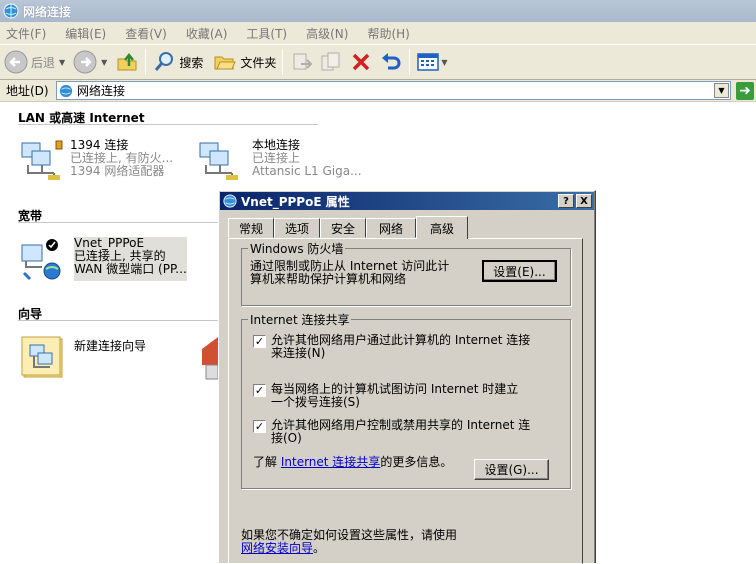  Describe the element at coordinates (265, 462) in the screenshot. I see `learn-more-prefix: 了解` at that location.